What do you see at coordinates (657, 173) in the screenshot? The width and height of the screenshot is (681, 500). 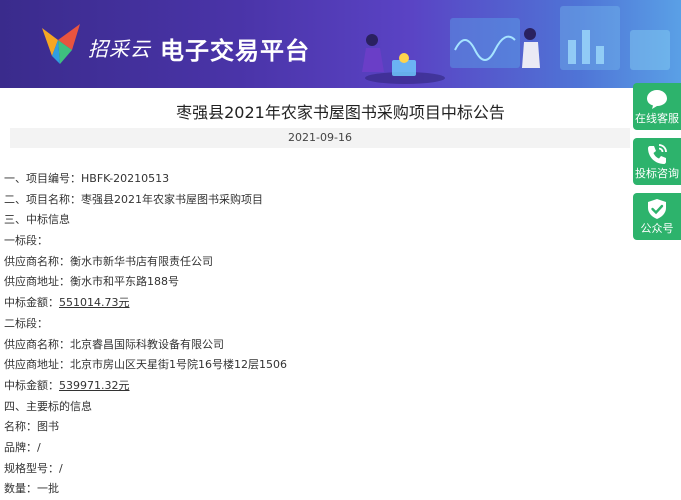 I see `bid-consult-label: 投标咨询` at bounding box center [657, 173].